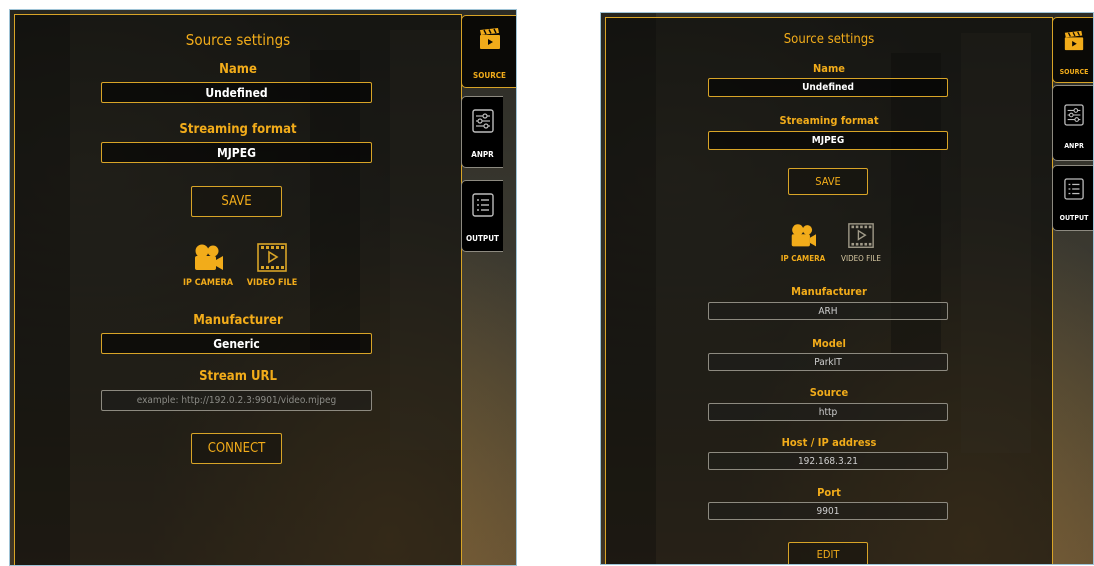 The image size is (1094, 566). What do you see at coordinates (828, 511) in the screenshot?
I see `port-input: 9901` at bounding box center [828, 511].